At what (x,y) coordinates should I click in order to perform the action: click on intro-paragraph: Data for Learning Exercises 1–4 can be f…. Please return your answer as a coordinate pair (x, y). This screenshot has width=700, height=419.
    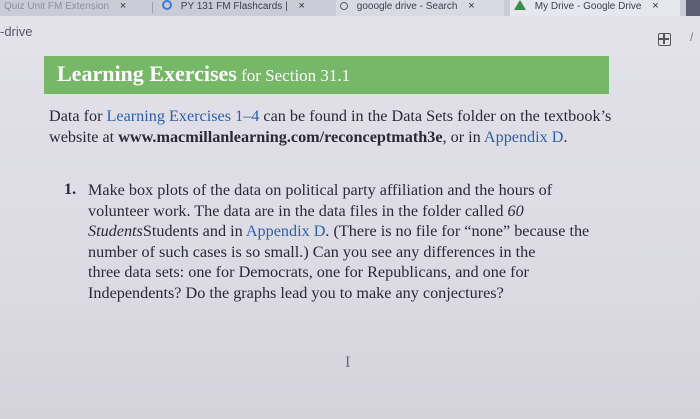
    Looking at the image, I should click on (332, 126).